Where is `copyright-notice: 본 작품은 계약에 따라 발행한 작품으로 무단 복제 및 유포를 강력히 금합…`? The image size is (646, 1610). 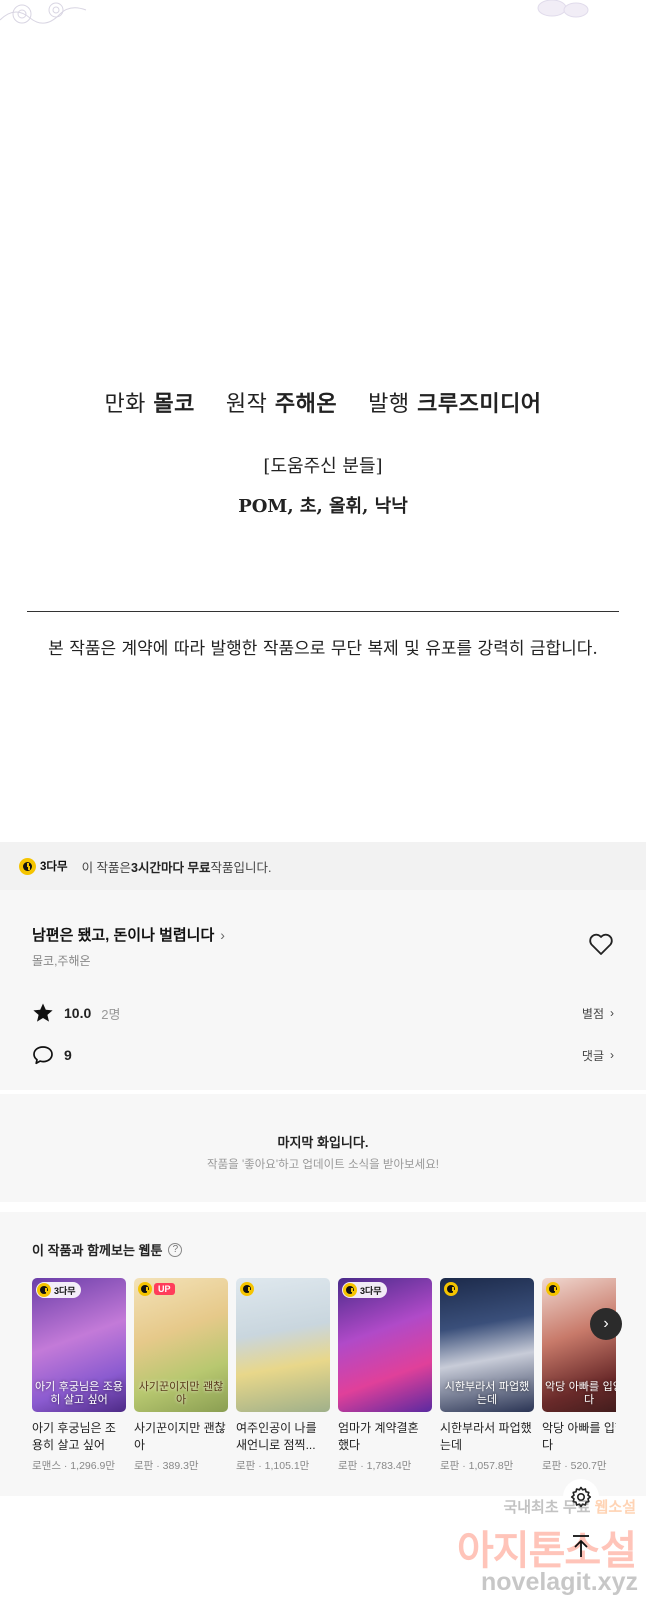 copyright-notice: 본 작품은 계약에 따라 발행한 작품으로 무단 복제 및 유포를 강력히 금합… is located at coordinates (323, 649).